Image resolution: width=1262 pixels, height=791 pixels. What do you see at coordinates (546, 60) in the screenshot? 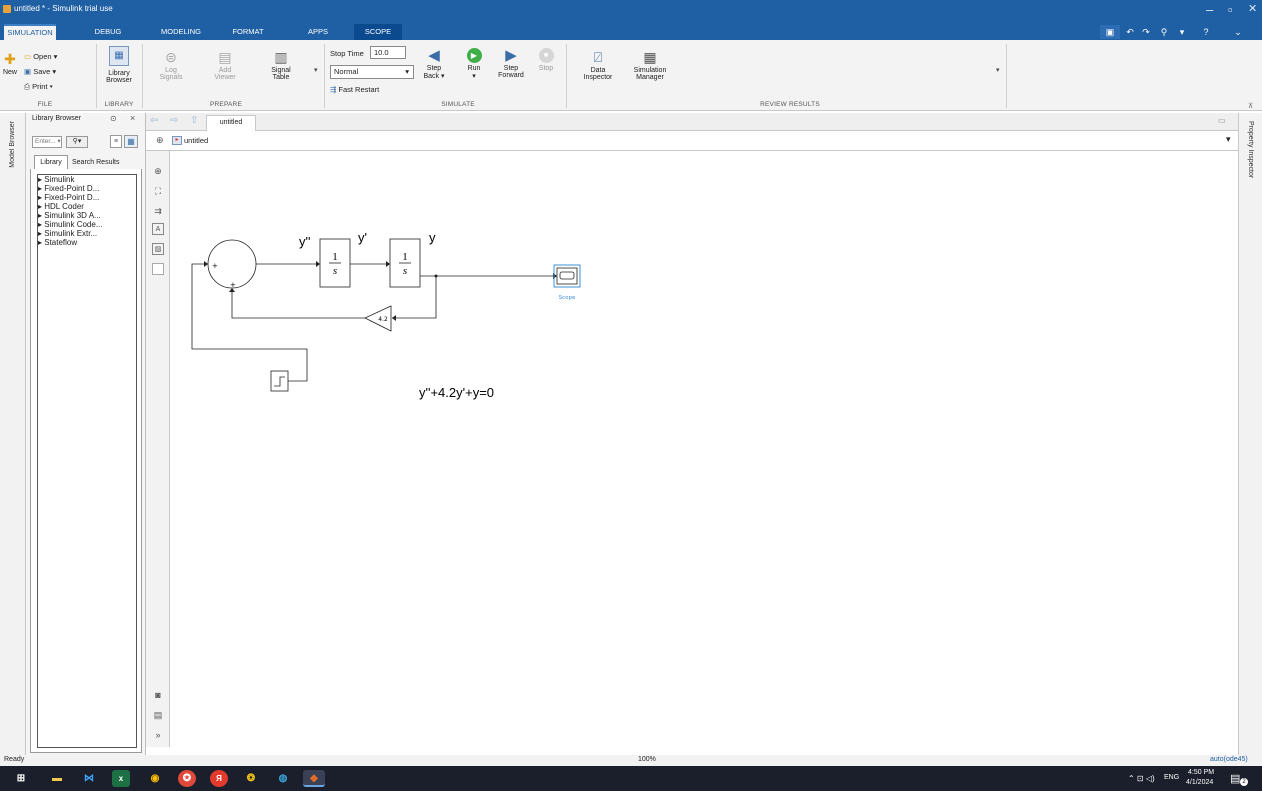
I see `stop-button: ■ Stop` at bounding box center [546, 60].